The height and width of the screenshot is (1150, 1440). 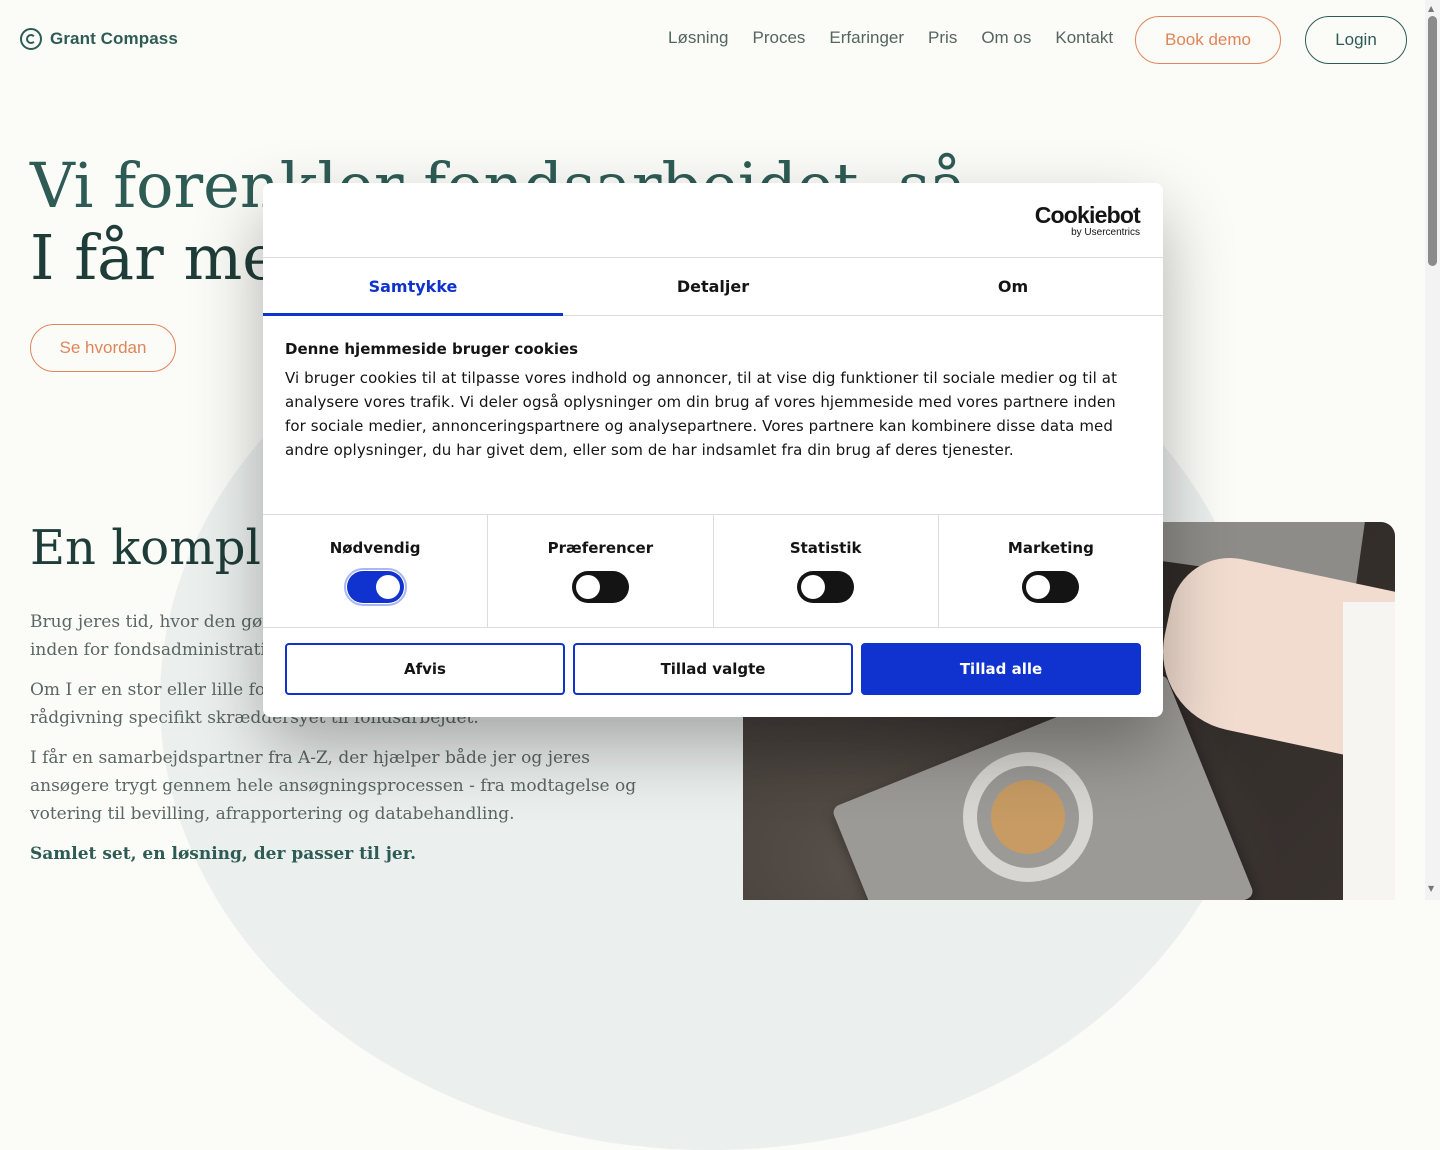 I want to click on dialog-actions: Afvis Tillad valgte Tillad alle, so click(x=713, y=661).